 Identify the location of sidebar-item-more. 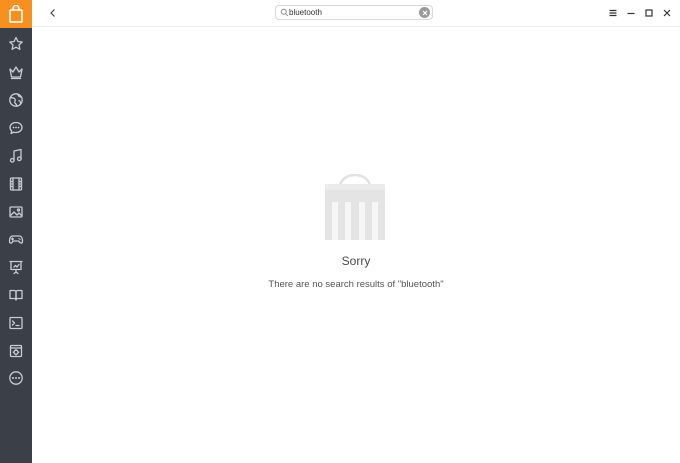
(16, 378).